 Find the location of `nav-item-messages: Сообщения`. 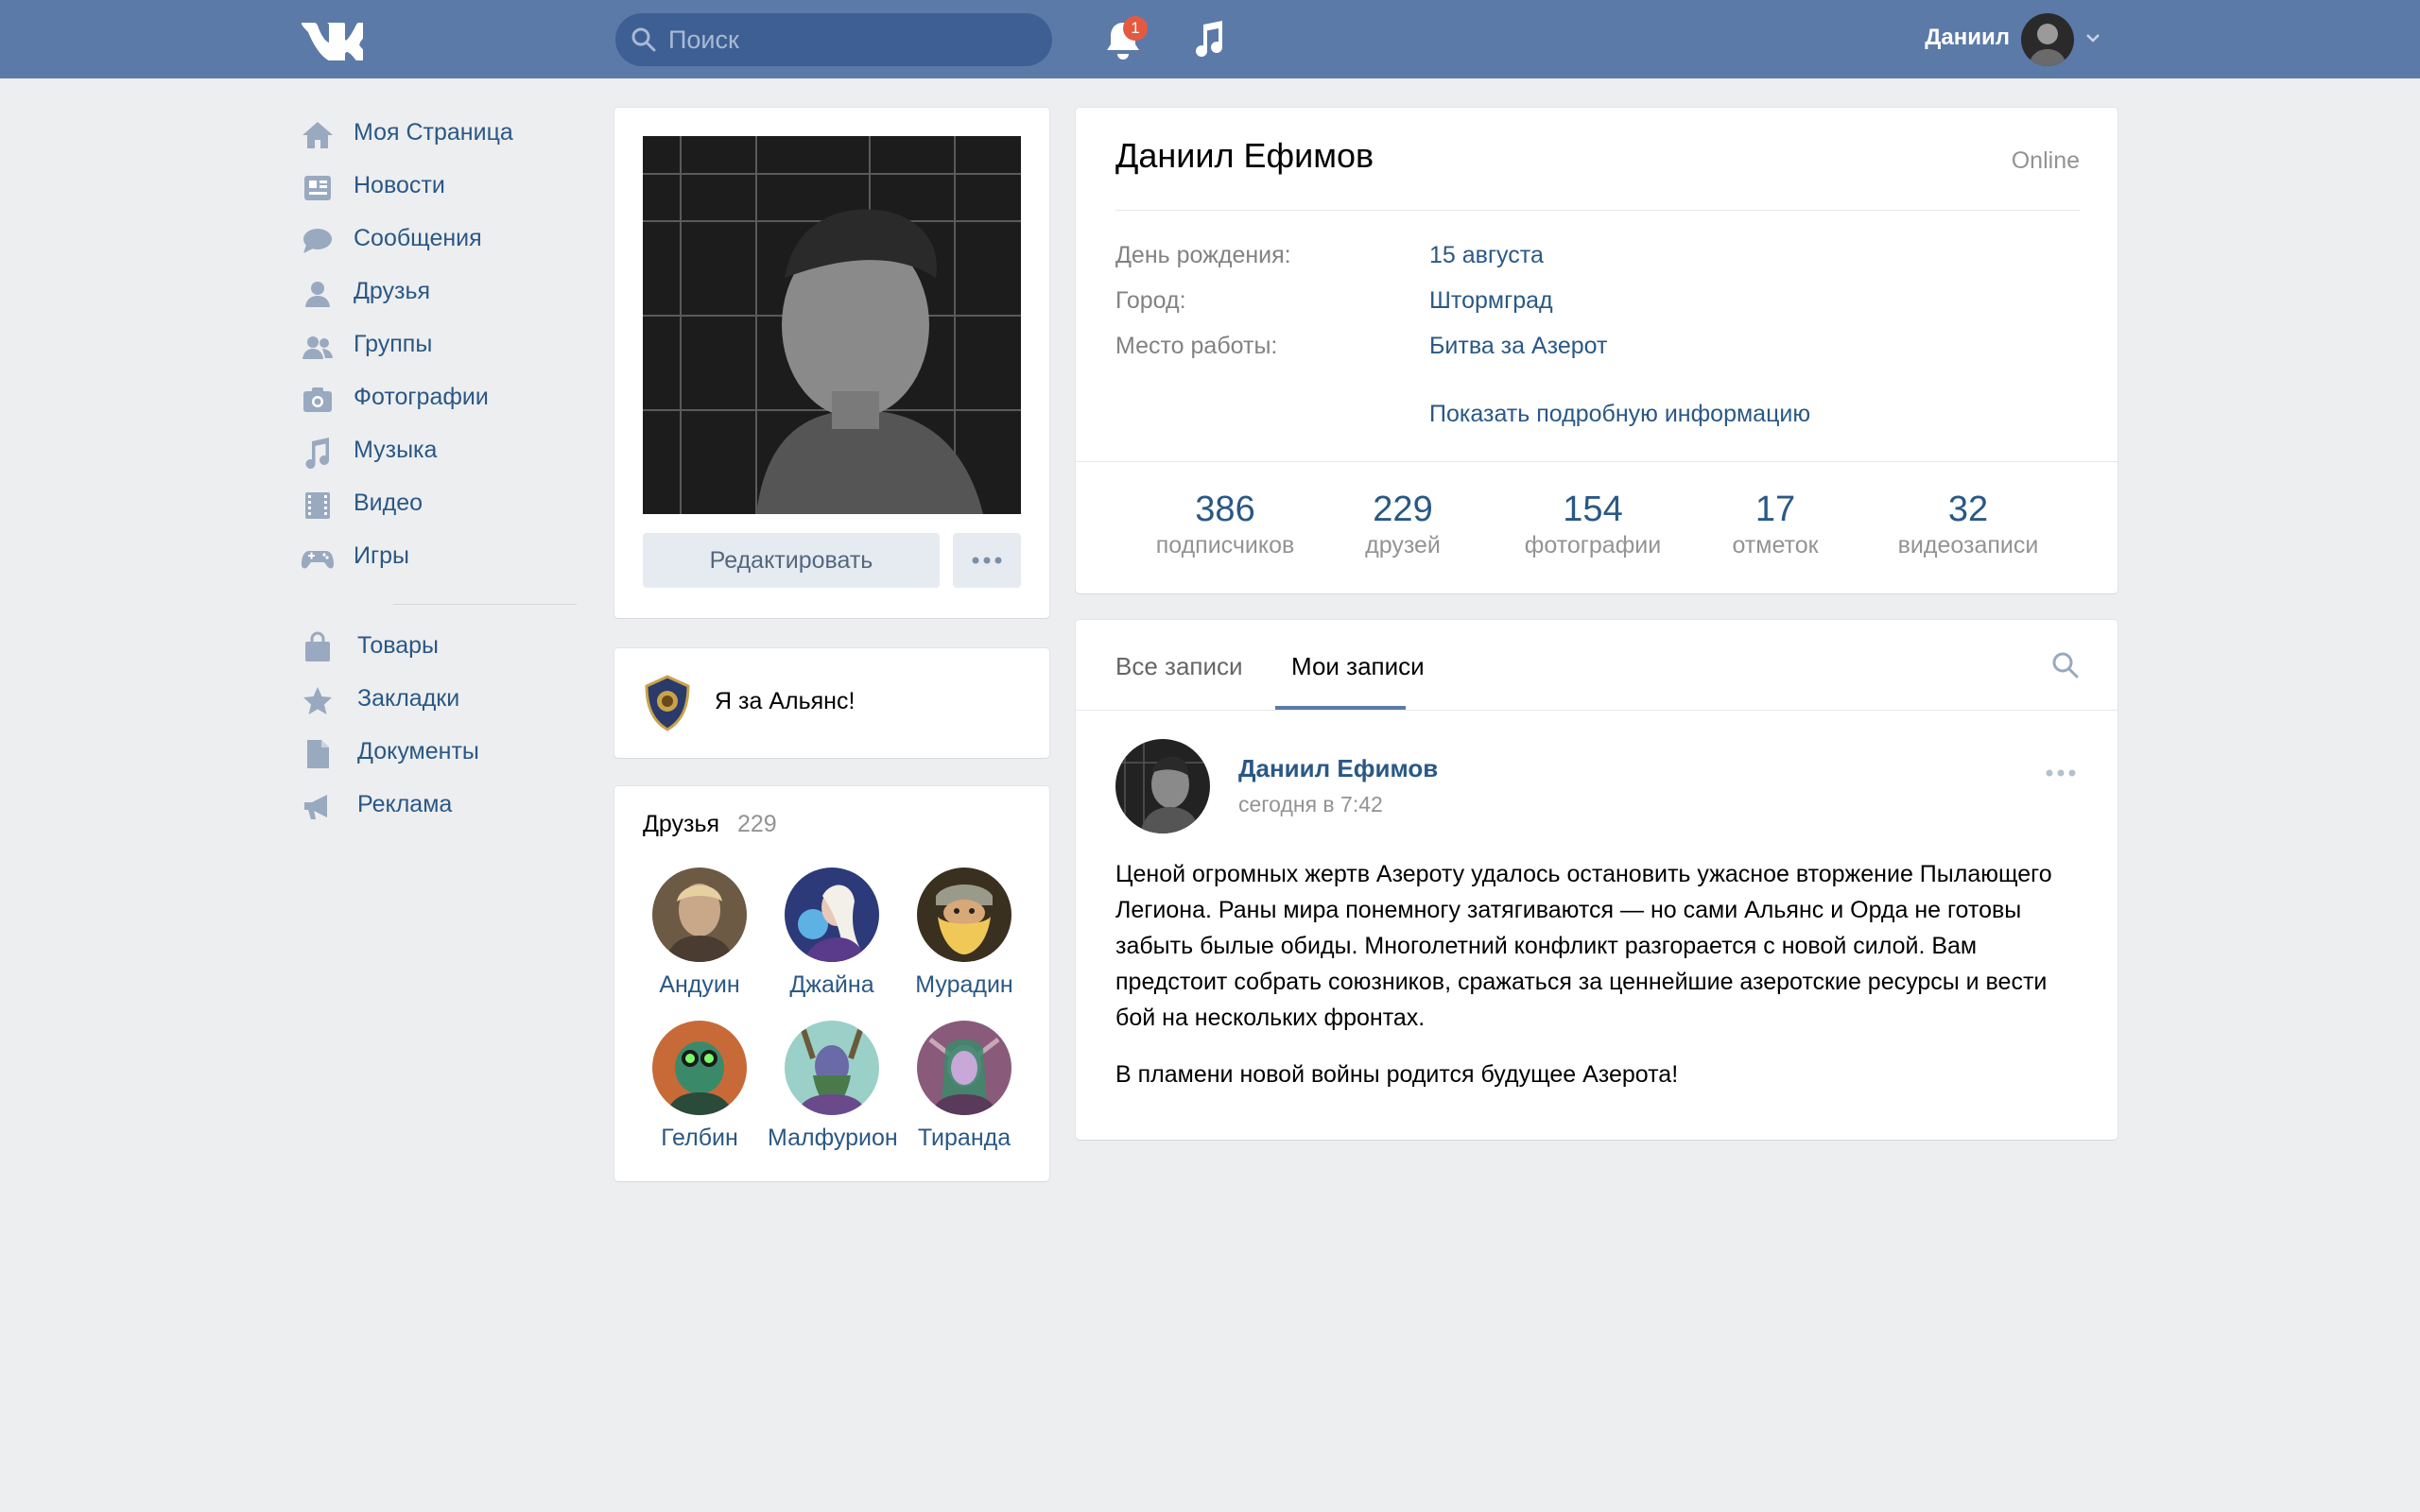

nav-item-messages: Сообщения is located at coordinates (439, 242).